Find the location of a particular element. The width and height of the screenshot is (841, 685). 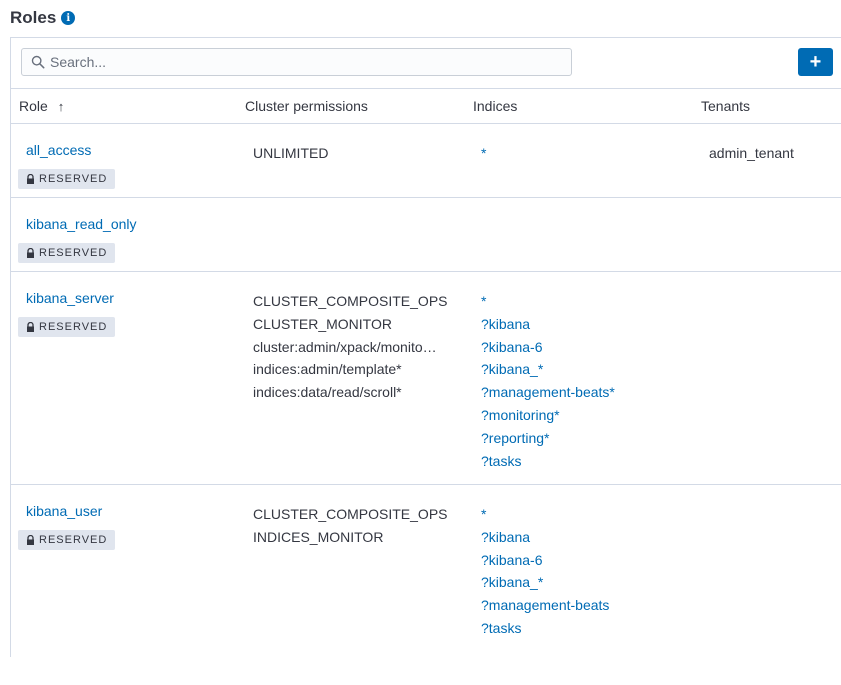

cluster-permission: INDICES_MONITOR is located at coordinates (318, 536).